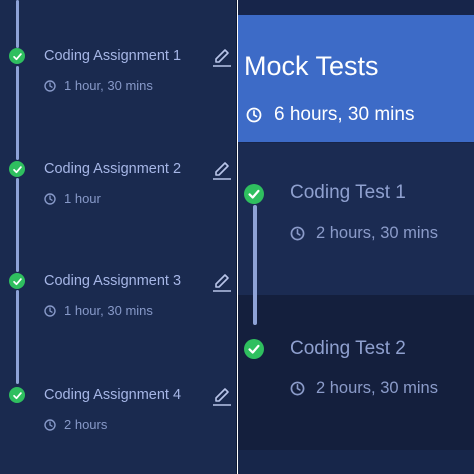 This screenshot has width=474, height=474. What do you see at coordinates (113, 281) in the screenshot?
I see `assignment-title: Coding Assignment 3` at bounding box center [113, 281].